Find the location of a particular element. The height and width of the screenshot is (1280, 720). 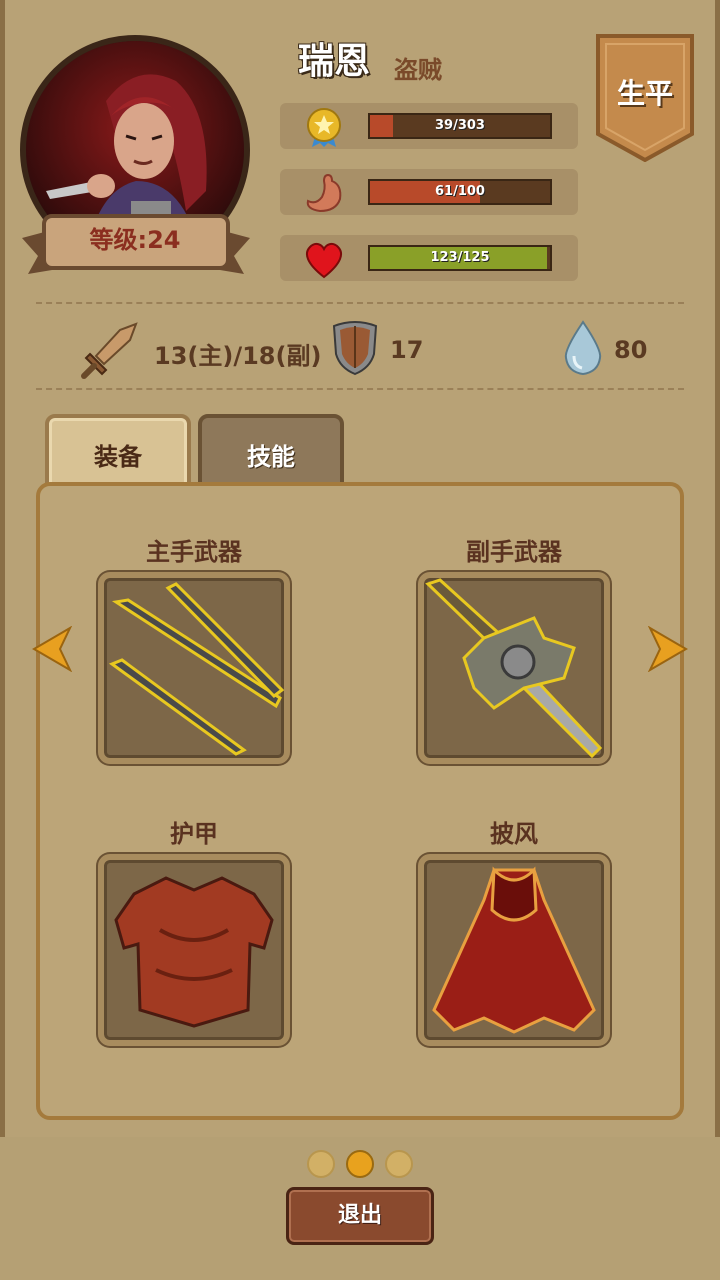

leather-armor-icon is located at coordinates (194, 952).